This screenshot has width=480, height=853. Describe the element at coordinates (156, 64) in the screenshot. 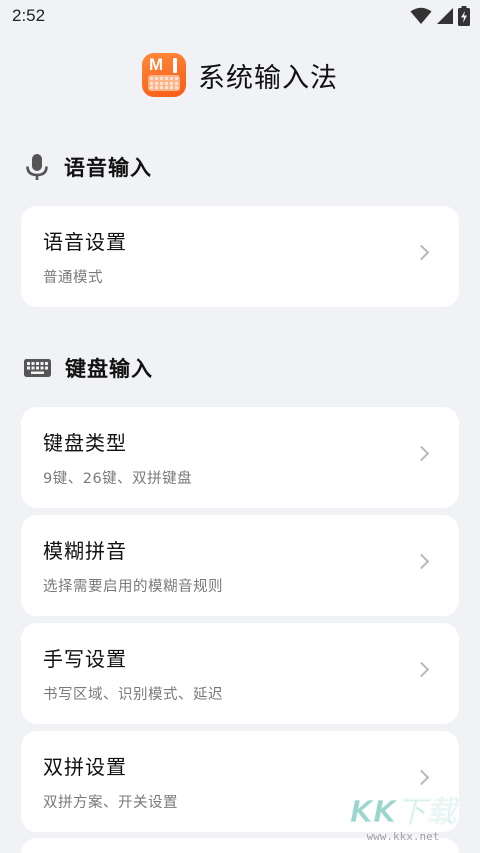

I see `app-logo-letter: M` at that location.